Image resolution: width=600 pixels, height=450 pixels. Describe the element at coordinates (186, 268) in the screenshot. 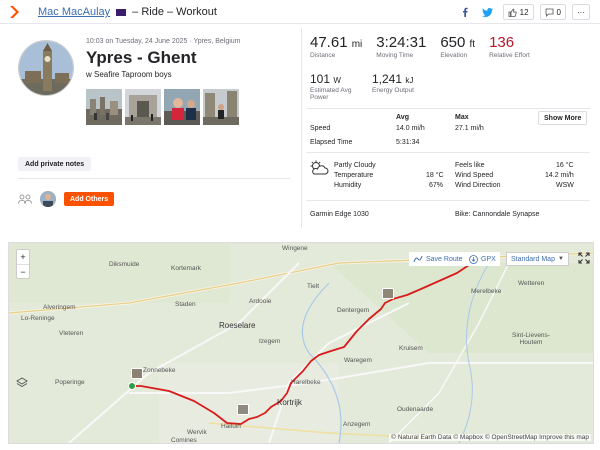

I see `map-place-label: Kortemark` at that location.